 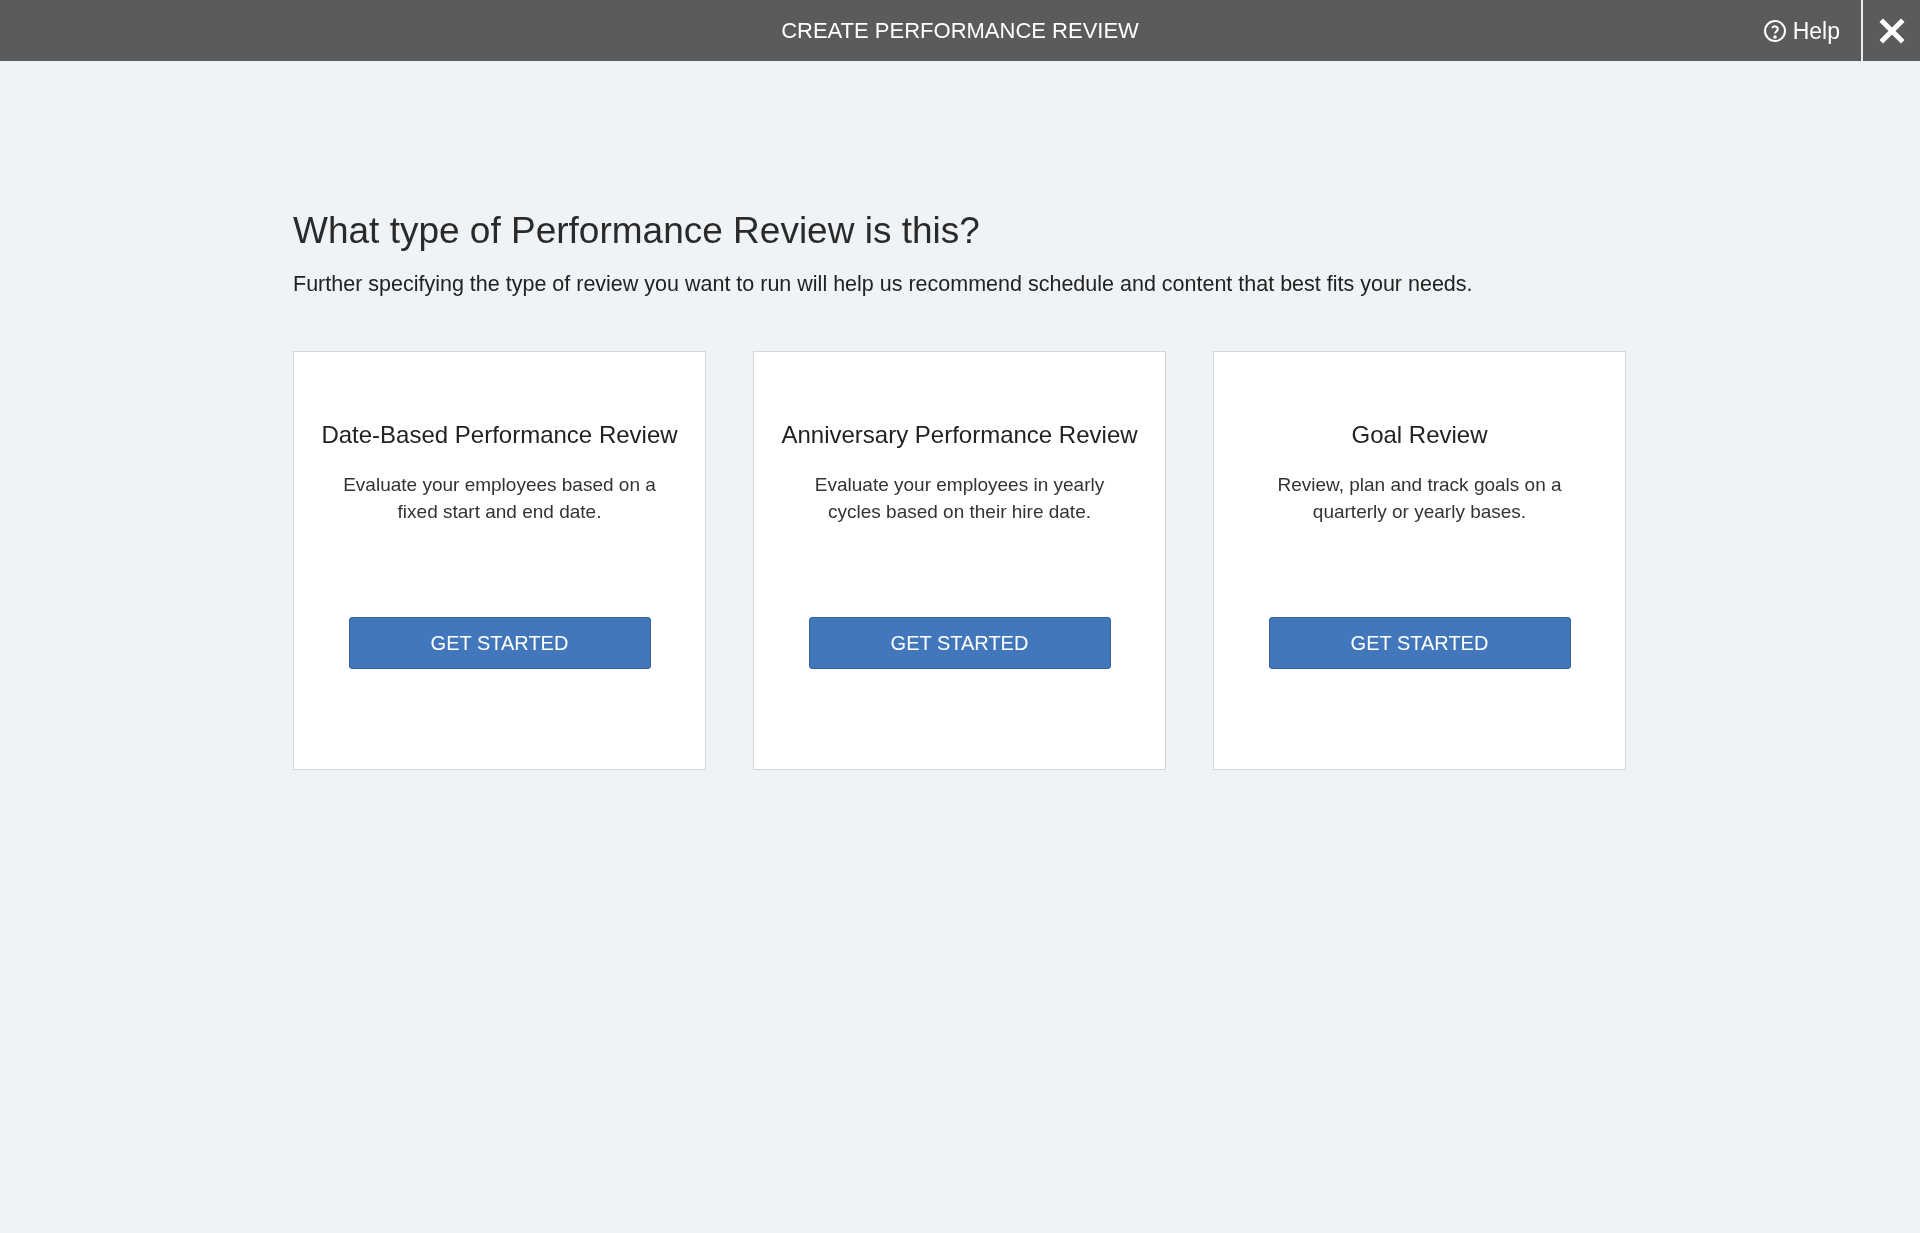 I want to click on card-title: Goal Review, so click(x=1419, y=434).